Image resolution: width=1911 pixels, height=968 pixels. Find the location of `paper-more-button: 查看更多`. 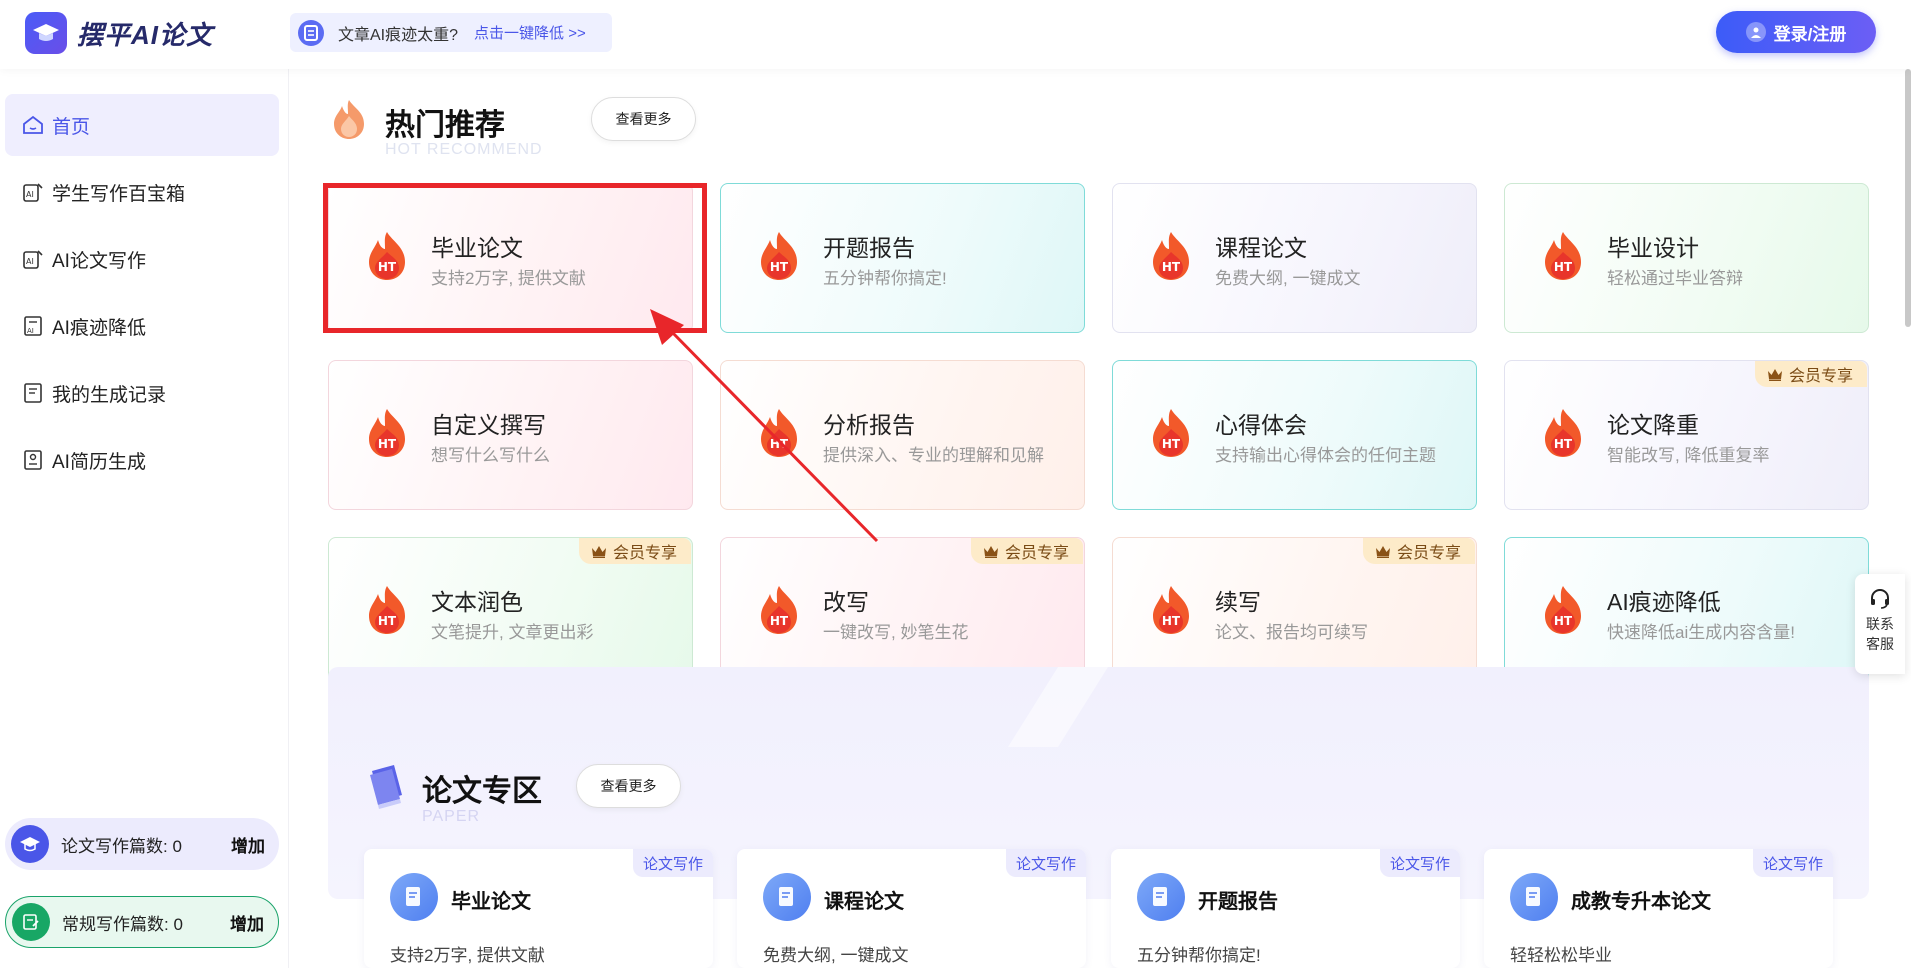

paper-more-button: 查看更多 is located at coordinates (628, 786).